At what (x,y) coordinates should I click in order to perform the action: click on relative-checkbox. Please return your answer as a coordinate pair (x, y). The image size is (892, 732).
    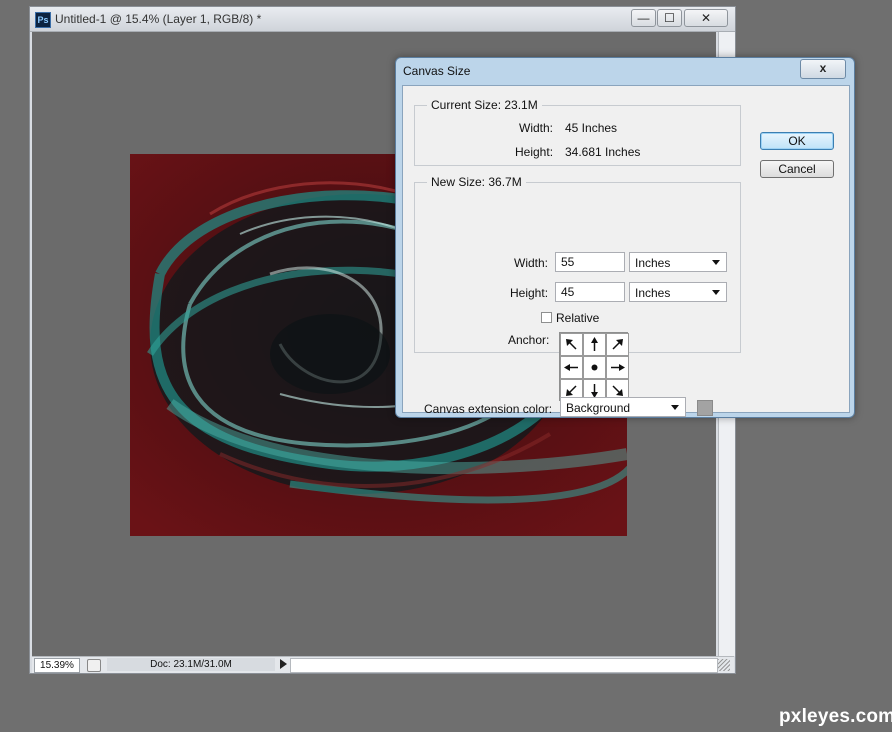
    Looking at the image, I should click on (546, 317).